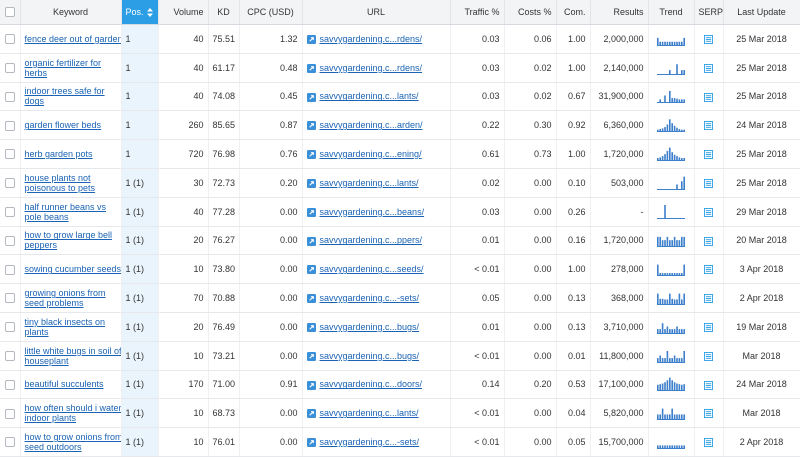  Describe the element at coordinates (371, 384) in the screenshot. I see `url-link: savvygardening.c...doors/` at that location.